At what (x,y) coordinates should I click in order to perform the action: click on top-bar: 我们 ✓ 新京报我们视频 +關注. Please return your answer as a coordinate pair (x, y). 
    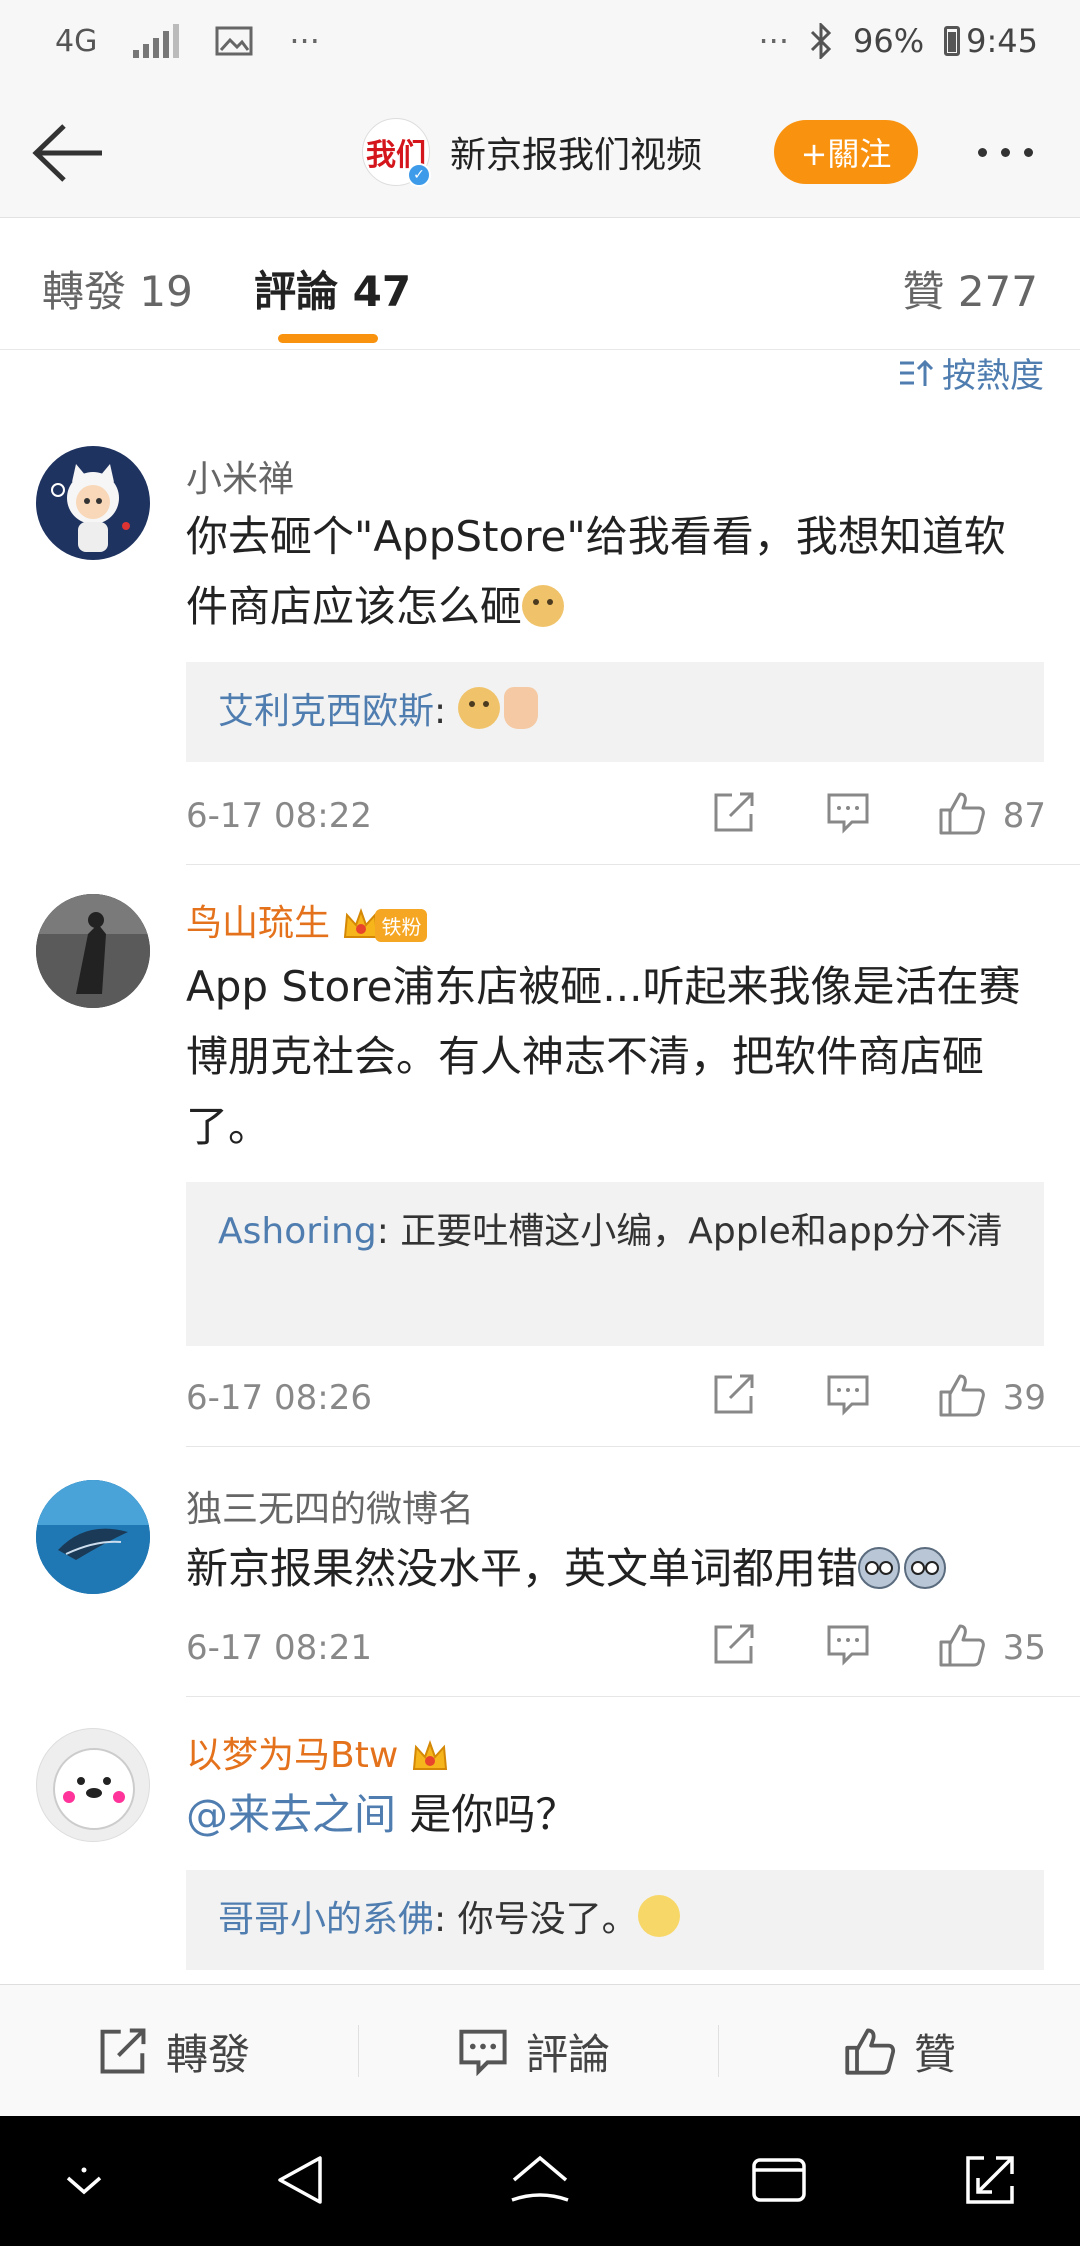
    Looking at the image, I should click on (540, 154).